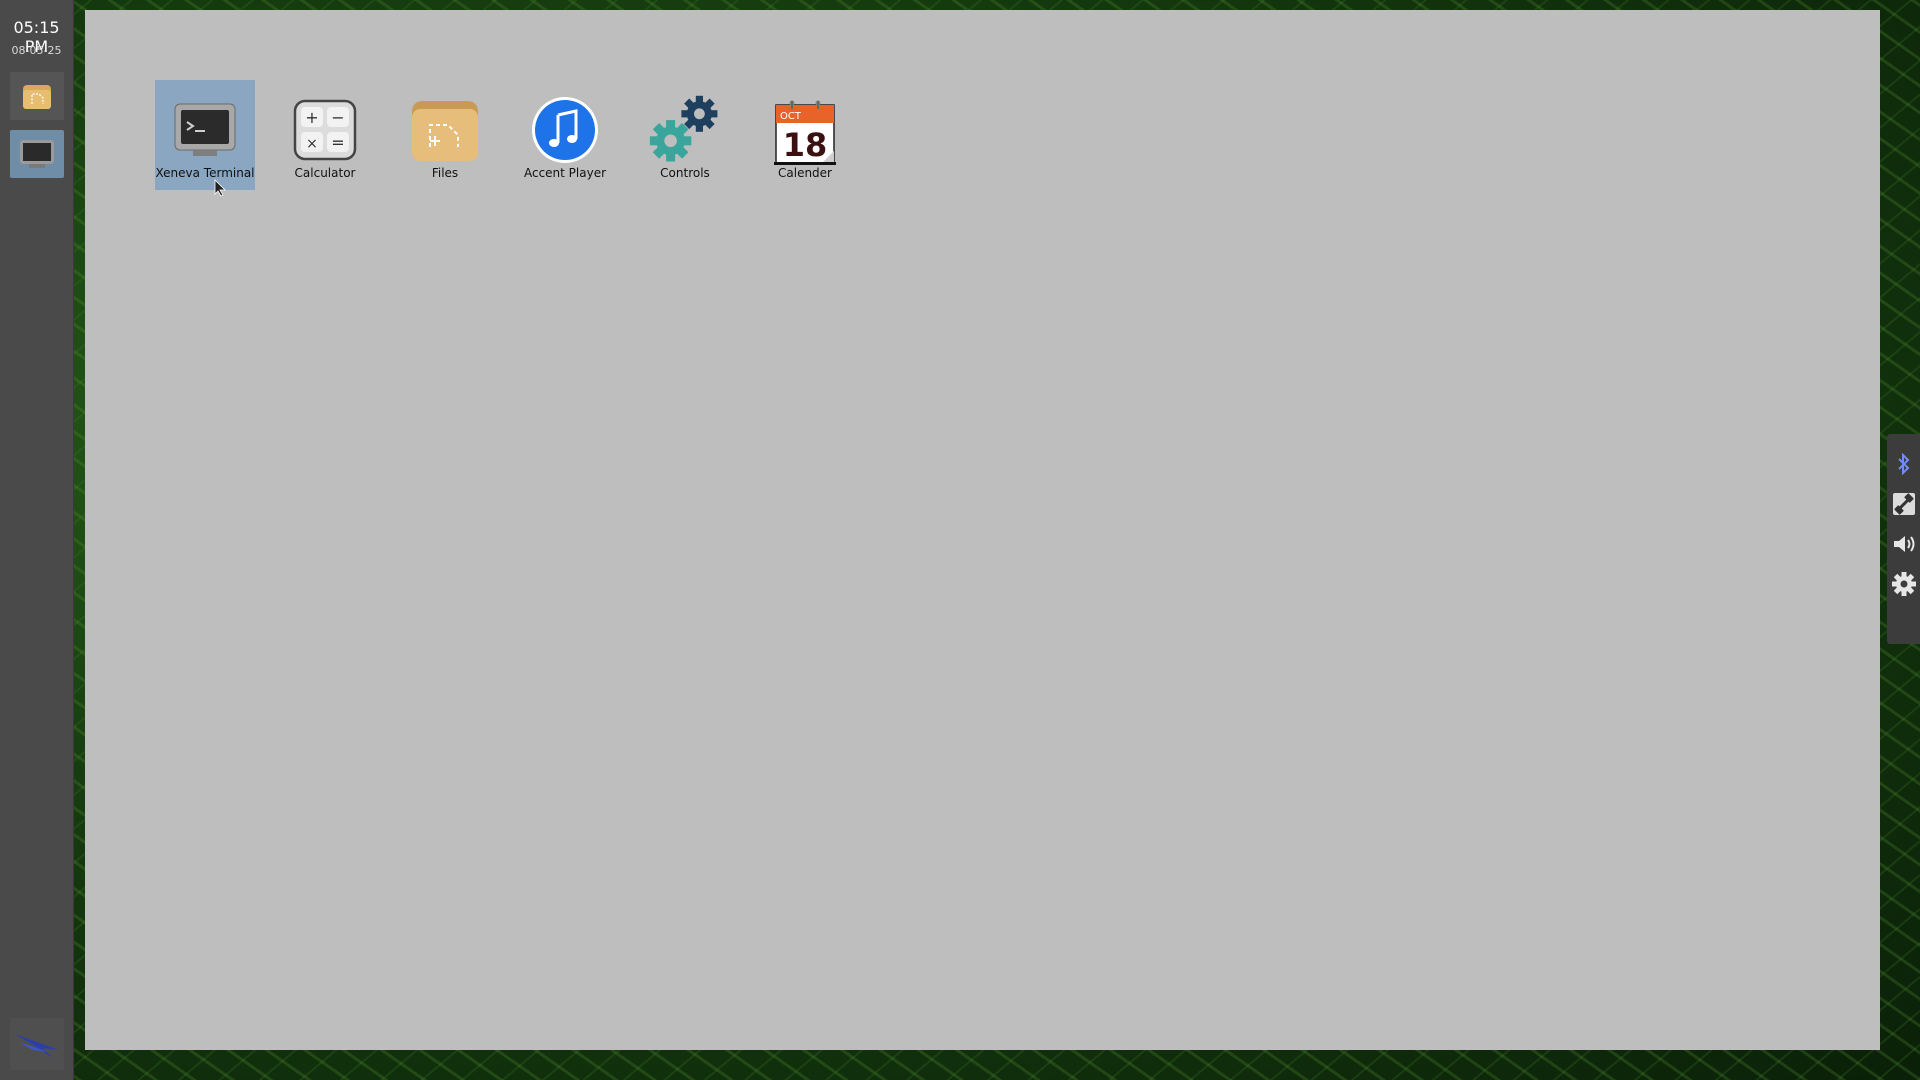 This screenshot has width=1920, height=1080. I want to click on volume-icon, so click(1903, 544).